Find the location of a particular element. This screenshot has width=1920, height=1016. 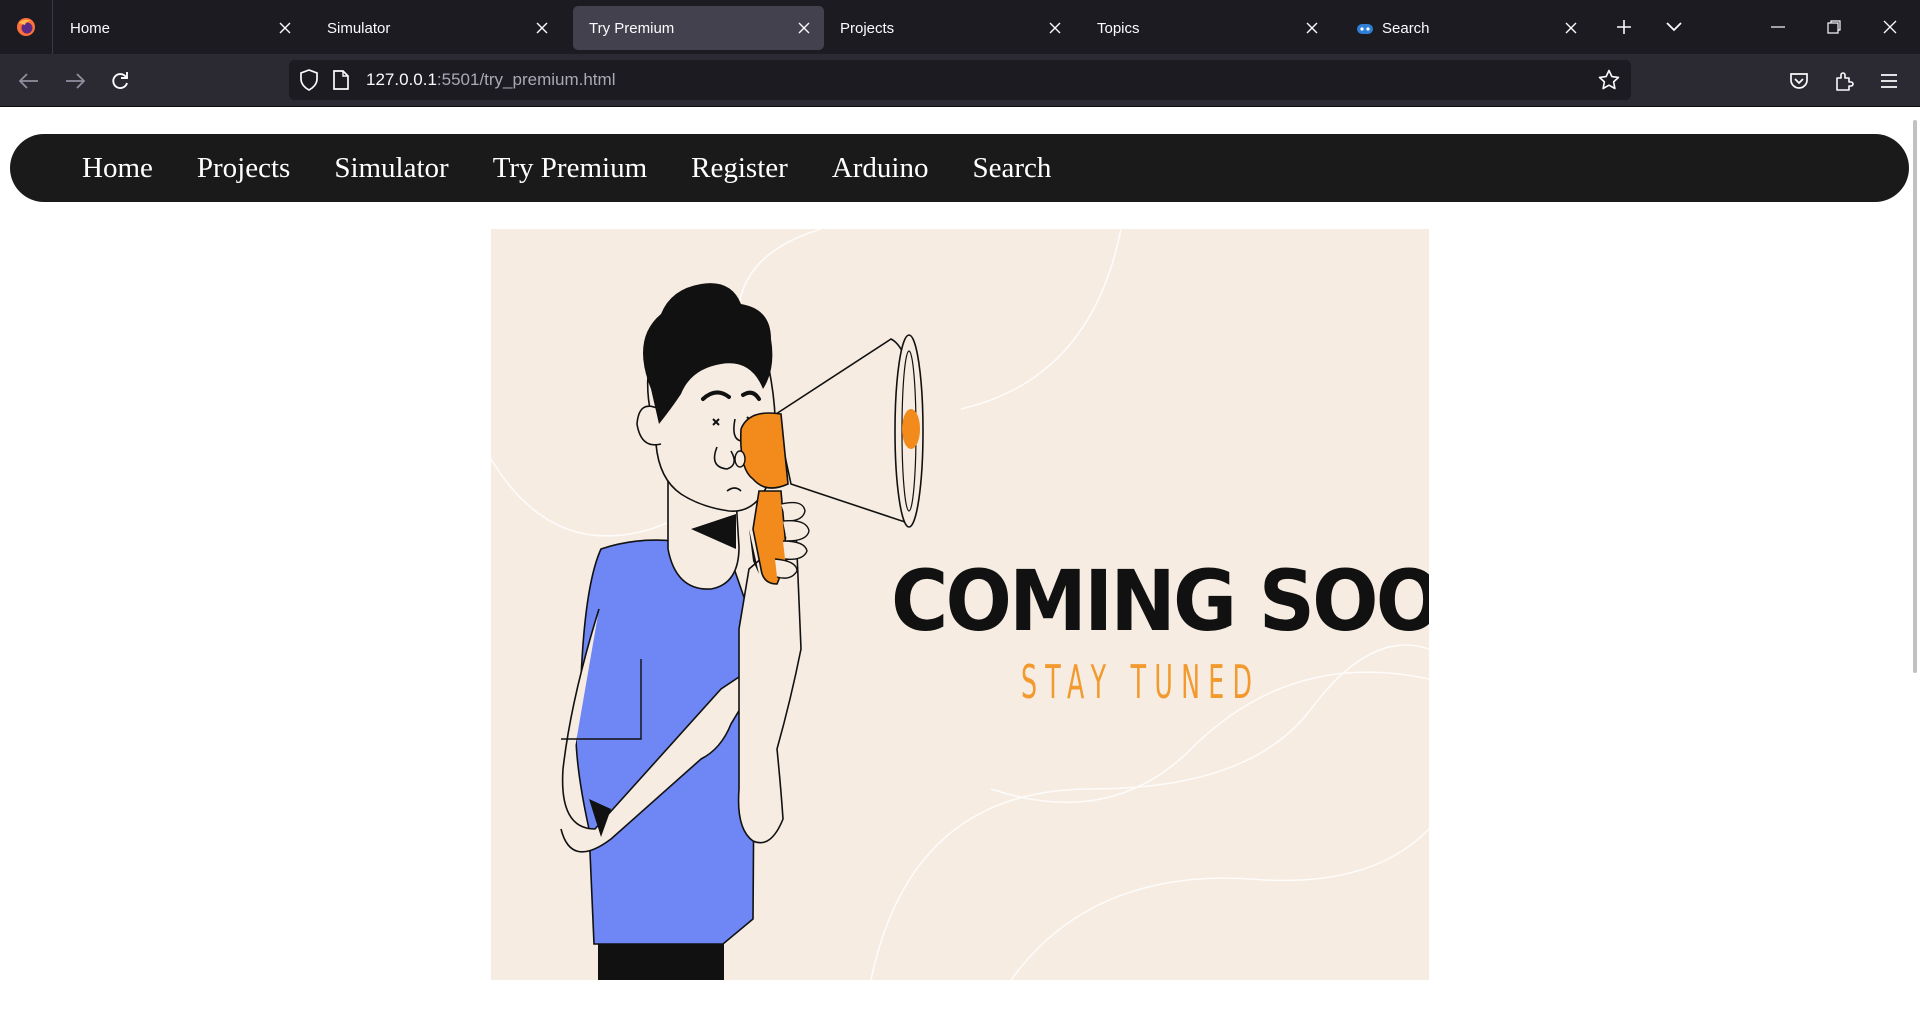

stay-tuned-subheading: STAY TUNED is located at coordinates (1141, 682).